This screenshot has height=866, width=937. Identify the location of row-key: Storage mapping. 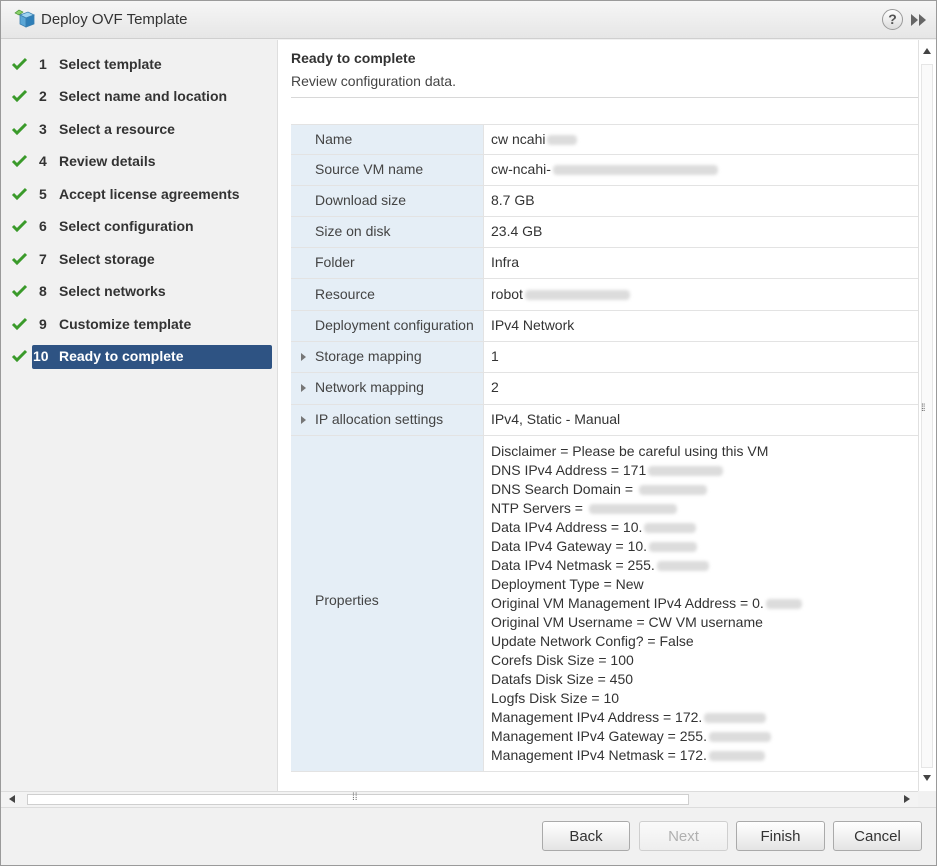
(368, 356).